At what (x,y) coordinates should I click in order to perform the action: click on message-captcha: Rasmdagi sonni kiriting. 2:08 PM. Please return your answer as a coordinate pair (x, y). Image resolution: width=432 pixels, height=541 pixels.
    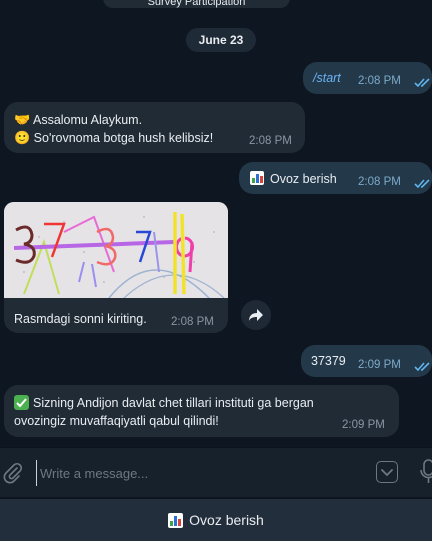
    Looking at the image, I should click on (116, 267).